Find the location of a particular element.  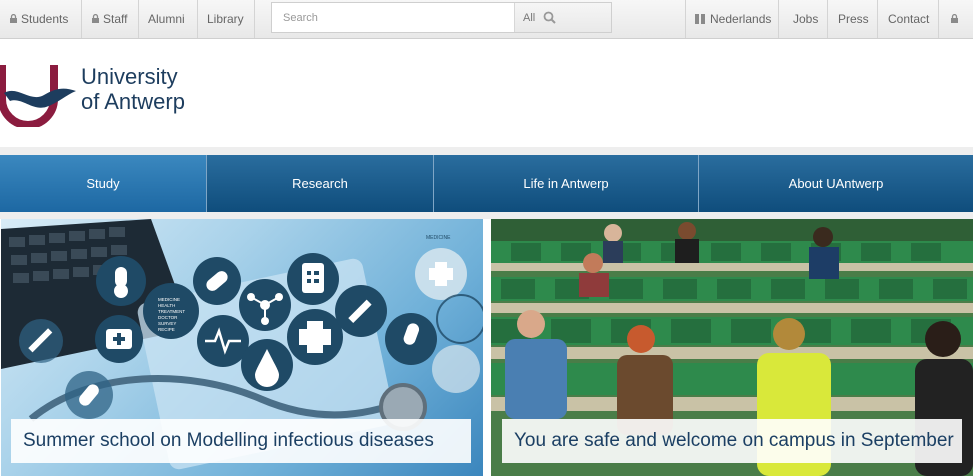

students-link: Students is located at coordinates (41, 19).